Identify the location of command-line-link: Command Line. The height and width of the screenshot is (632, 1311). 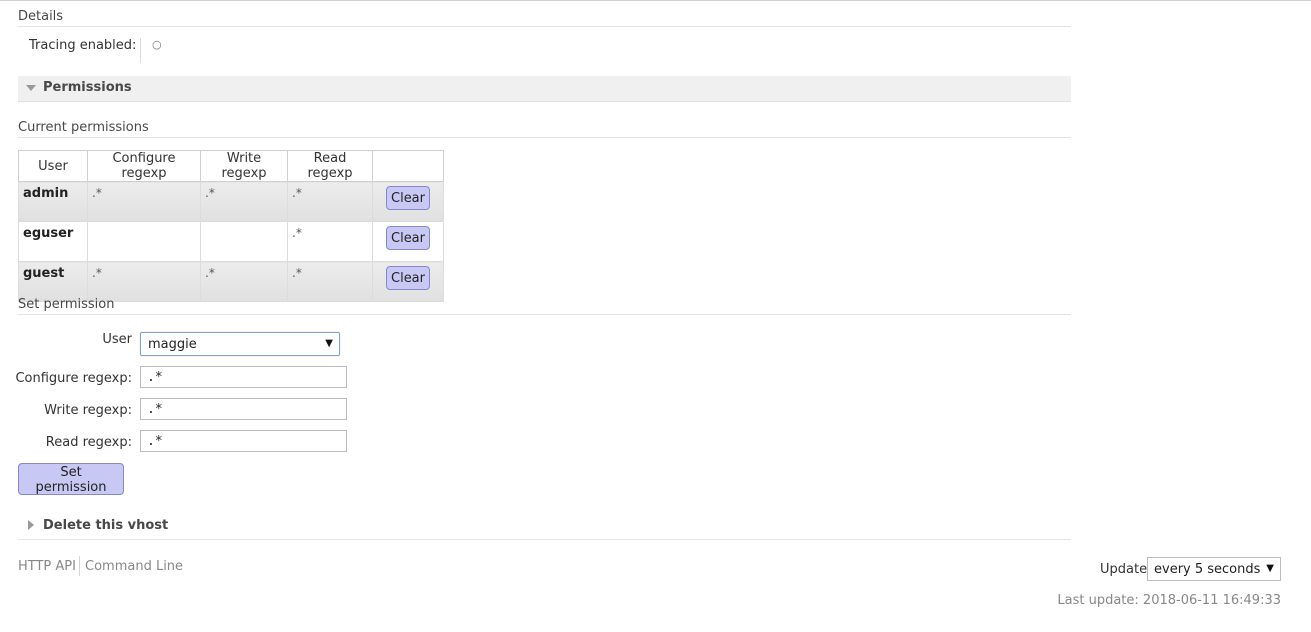
(134, 566).